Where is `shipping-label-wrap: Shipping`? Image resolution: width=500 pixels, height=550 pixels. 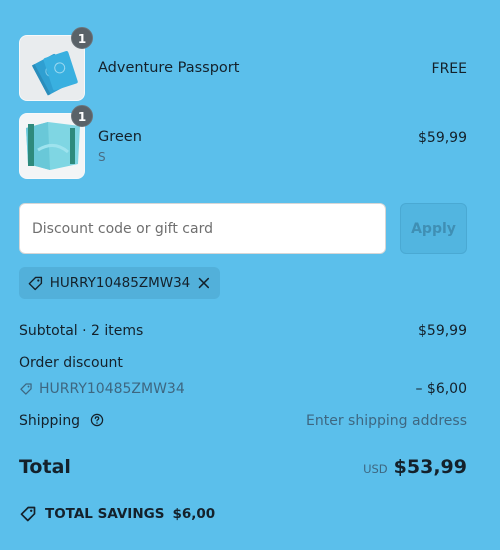 shipping-label-wrap: Shipping is located at coordinates (61, 421).